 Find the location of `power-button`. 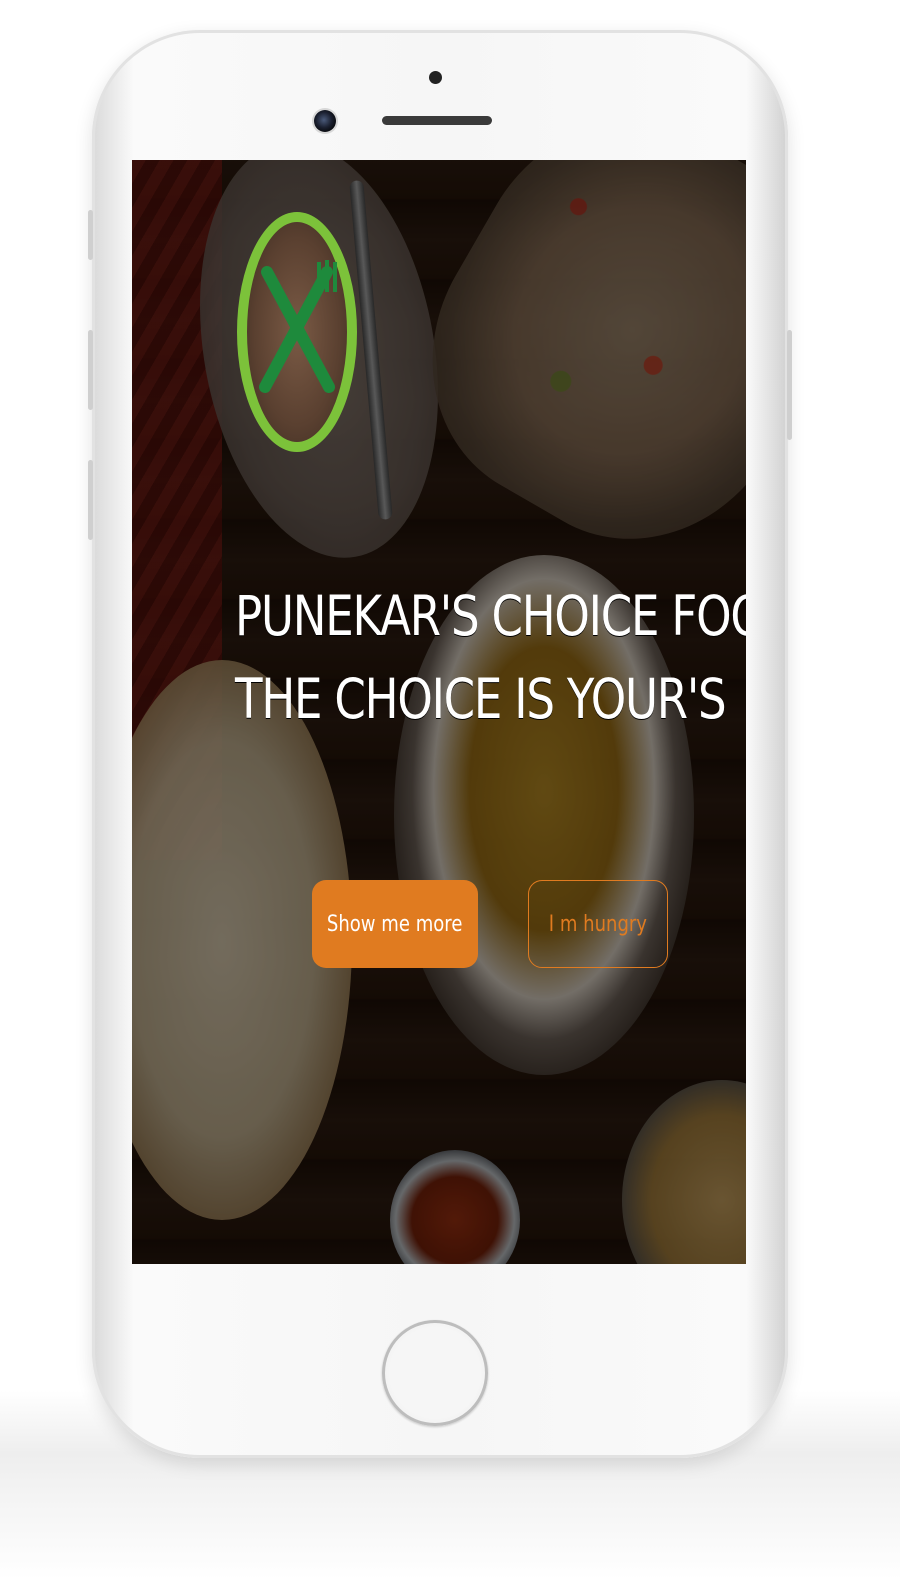

power-button is located at coordinates (789, 385).